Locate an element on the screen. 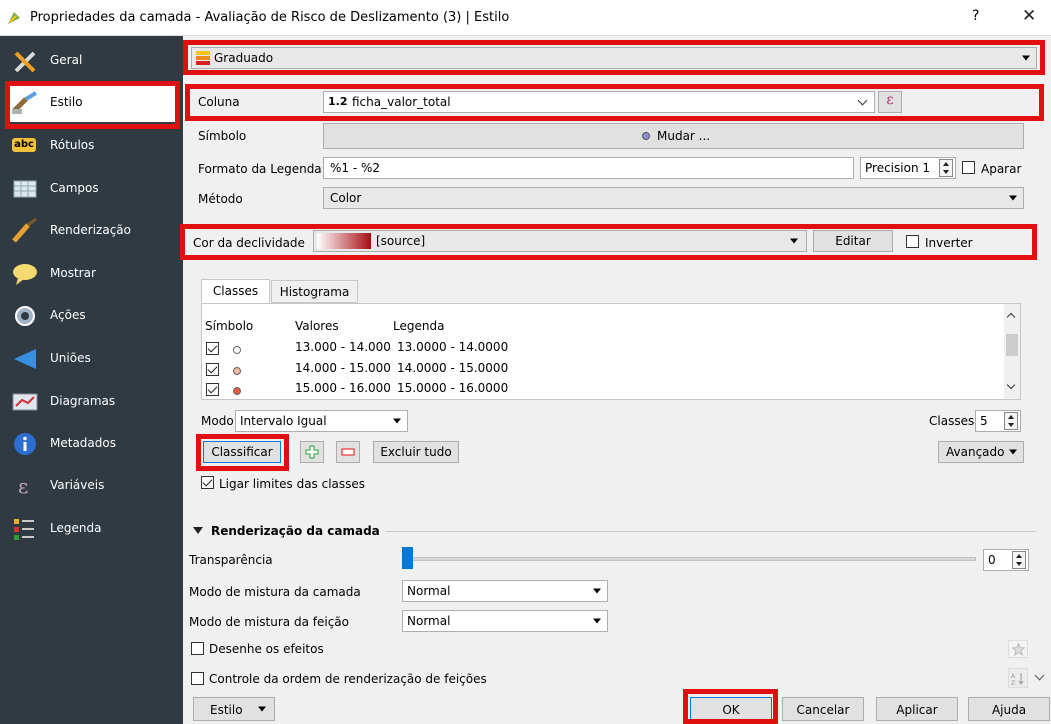 This screenshot has height=724, width=1051. table-row: 15.000 - 16.000 15.0000 - 16.0000 is located at coordinates (602, 389).